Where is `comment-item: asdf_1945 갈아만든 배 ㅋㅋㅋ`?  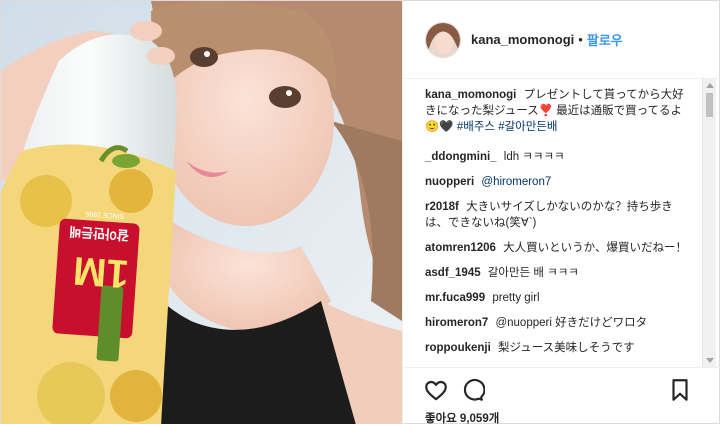
comment-item: asdf_1945 갈아만든 배 ㅋㅋㅋ is located at coordinates (564, 273).